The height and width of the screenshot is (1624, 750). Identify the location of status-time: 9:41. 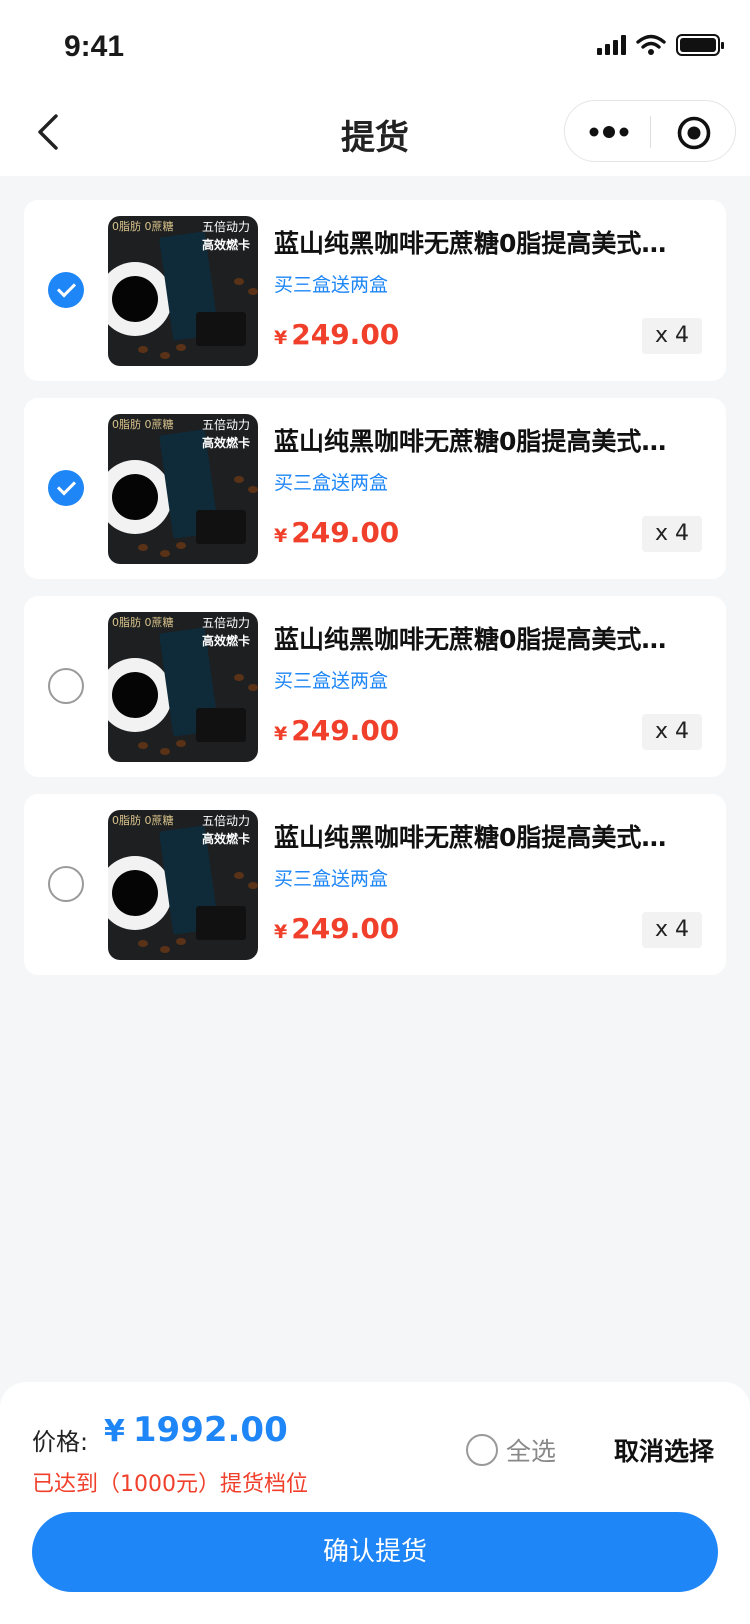
(94, 46).